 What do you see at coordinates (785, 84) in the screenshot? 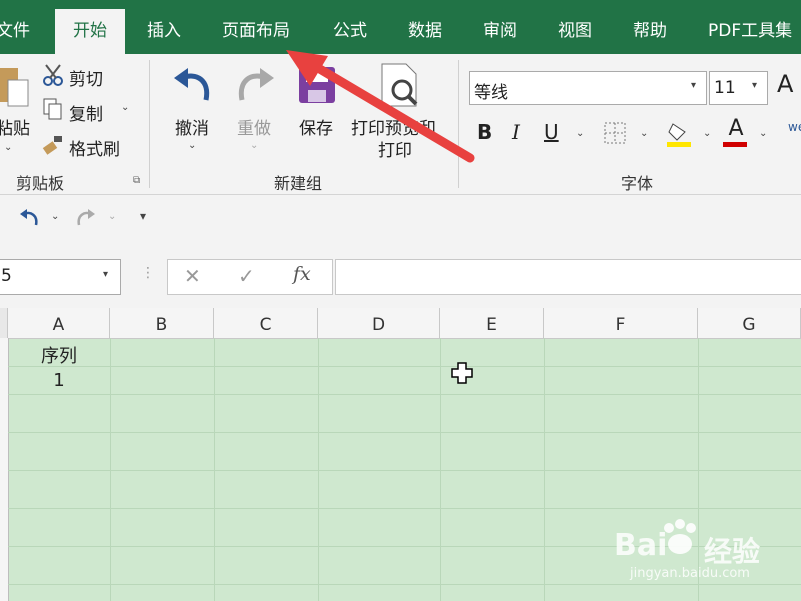
I see `grow-font-button: A` at bounding box center [785, 84].